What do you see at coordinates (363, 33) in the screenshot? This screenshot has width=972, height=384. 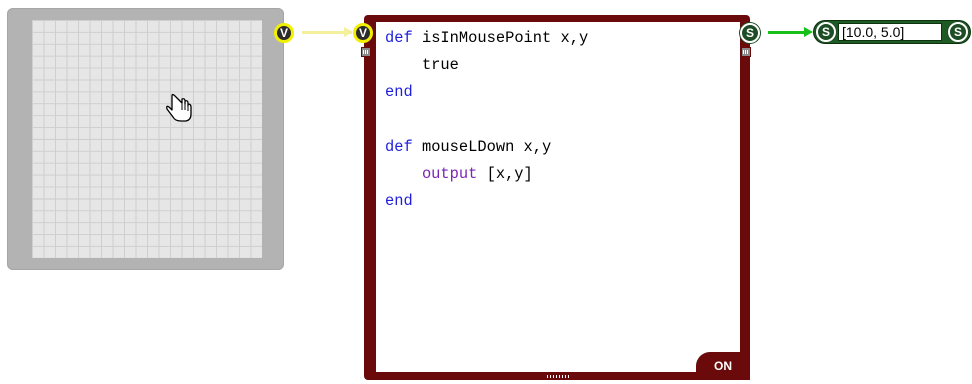 I see `code-input-pin: V` at bounding box center [363, 33].